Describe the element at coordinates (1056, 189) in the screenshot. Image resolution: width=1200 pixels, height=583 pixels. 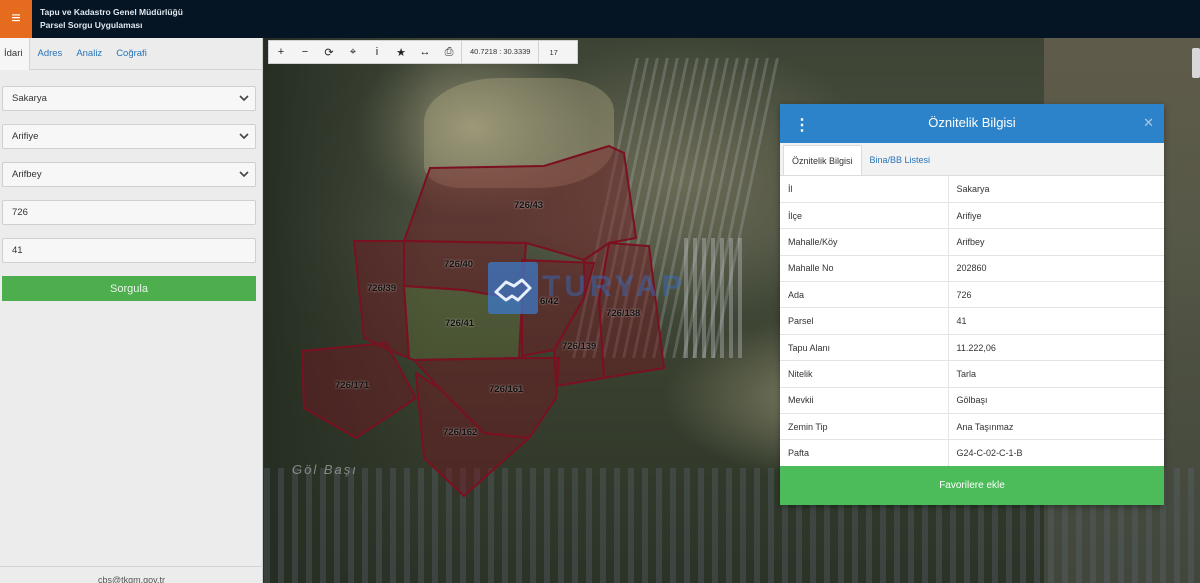
I see `attr-value: Sakarya` at that location.